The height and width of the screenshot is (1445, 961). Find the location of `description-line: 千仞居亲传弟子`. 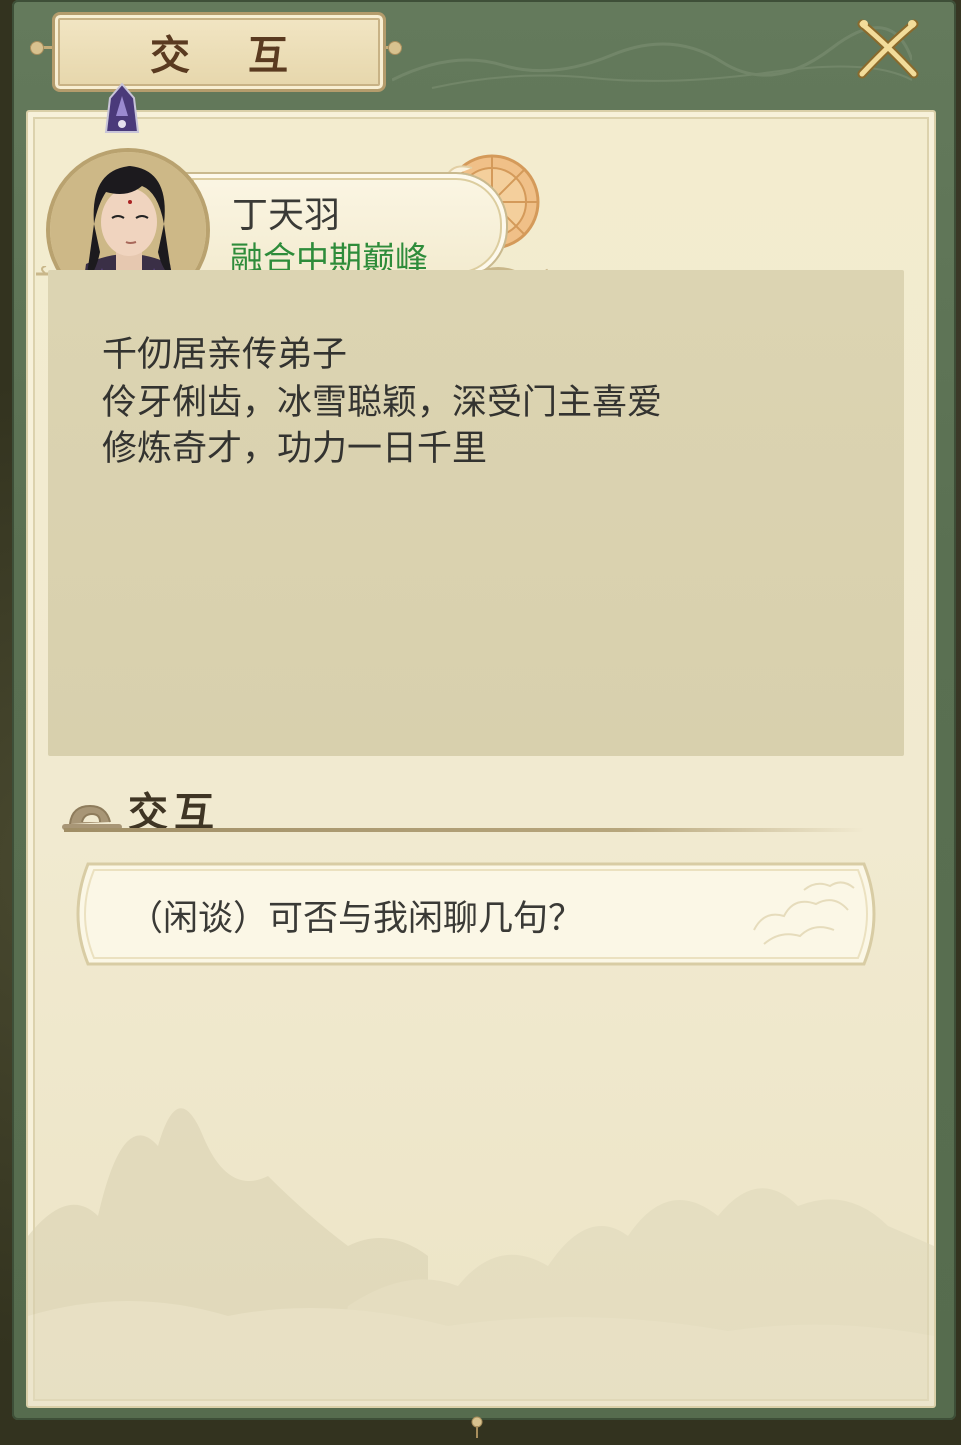

description-line: 千仞居亲传弟子 is located at coordinates (225, 355).